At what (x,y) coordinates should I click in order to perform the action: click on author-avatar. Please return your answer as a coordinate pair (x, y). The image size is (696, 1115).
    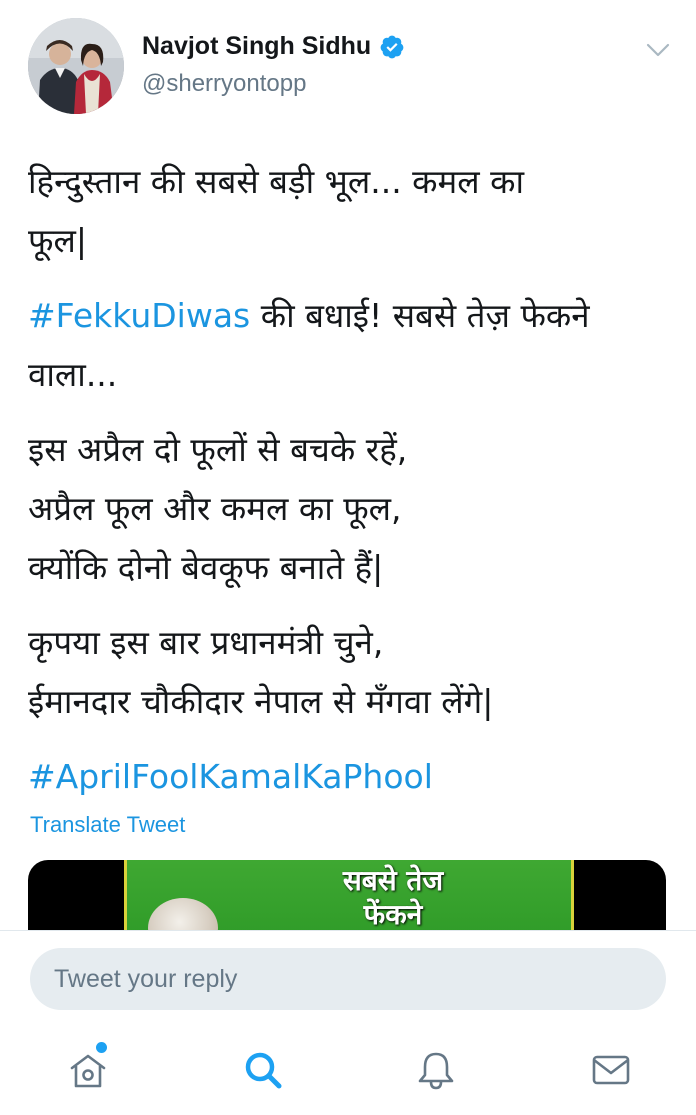
    Looking at the image, I should click on (76, 66).